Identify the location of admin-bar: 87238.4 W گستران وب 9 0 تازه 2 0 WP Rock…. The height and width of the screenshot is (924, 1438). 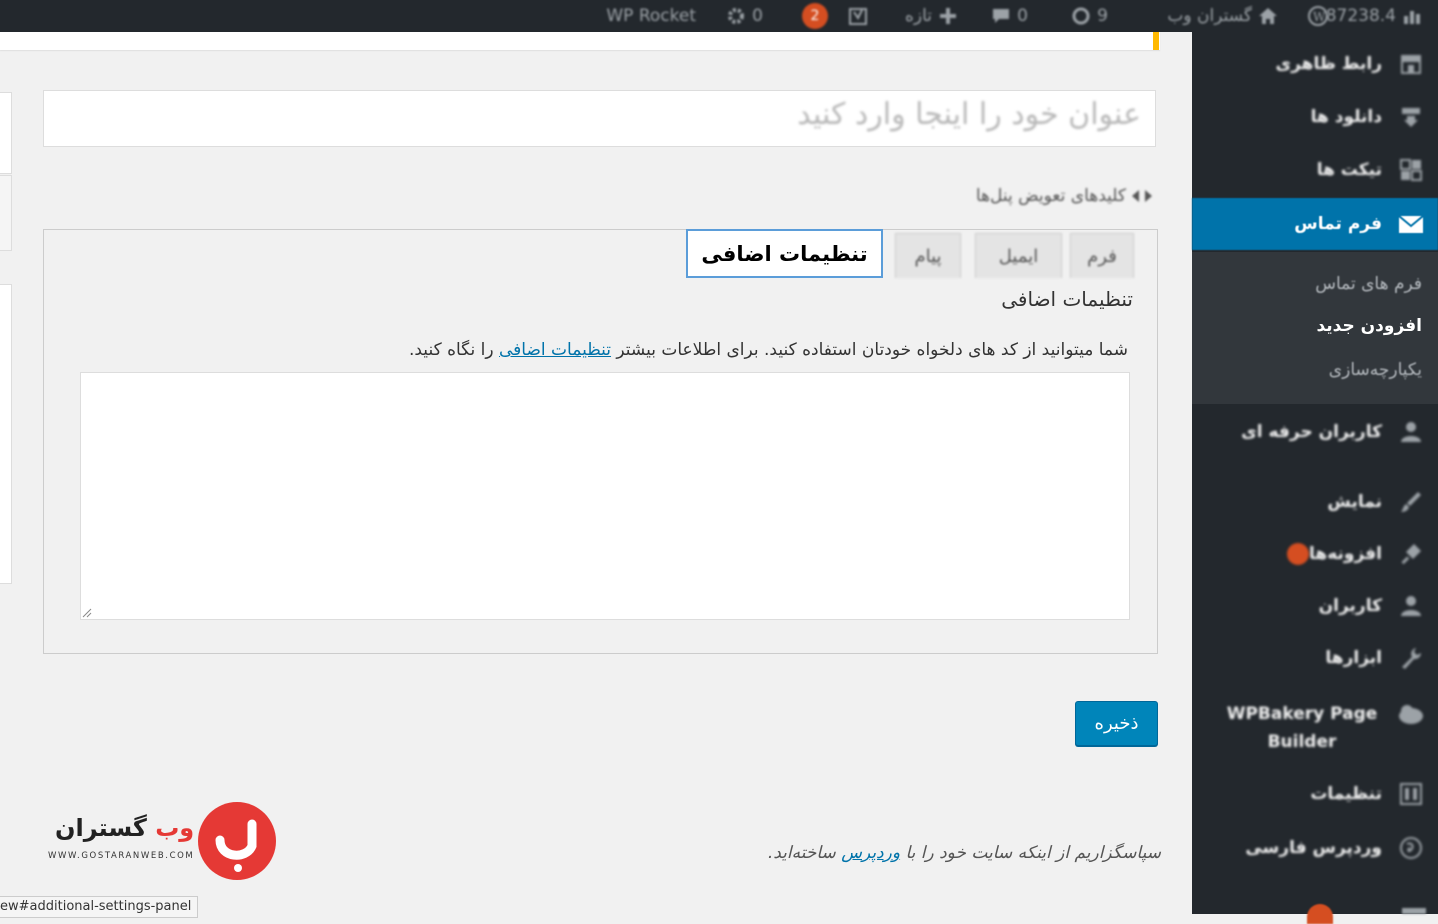
(719, 16).